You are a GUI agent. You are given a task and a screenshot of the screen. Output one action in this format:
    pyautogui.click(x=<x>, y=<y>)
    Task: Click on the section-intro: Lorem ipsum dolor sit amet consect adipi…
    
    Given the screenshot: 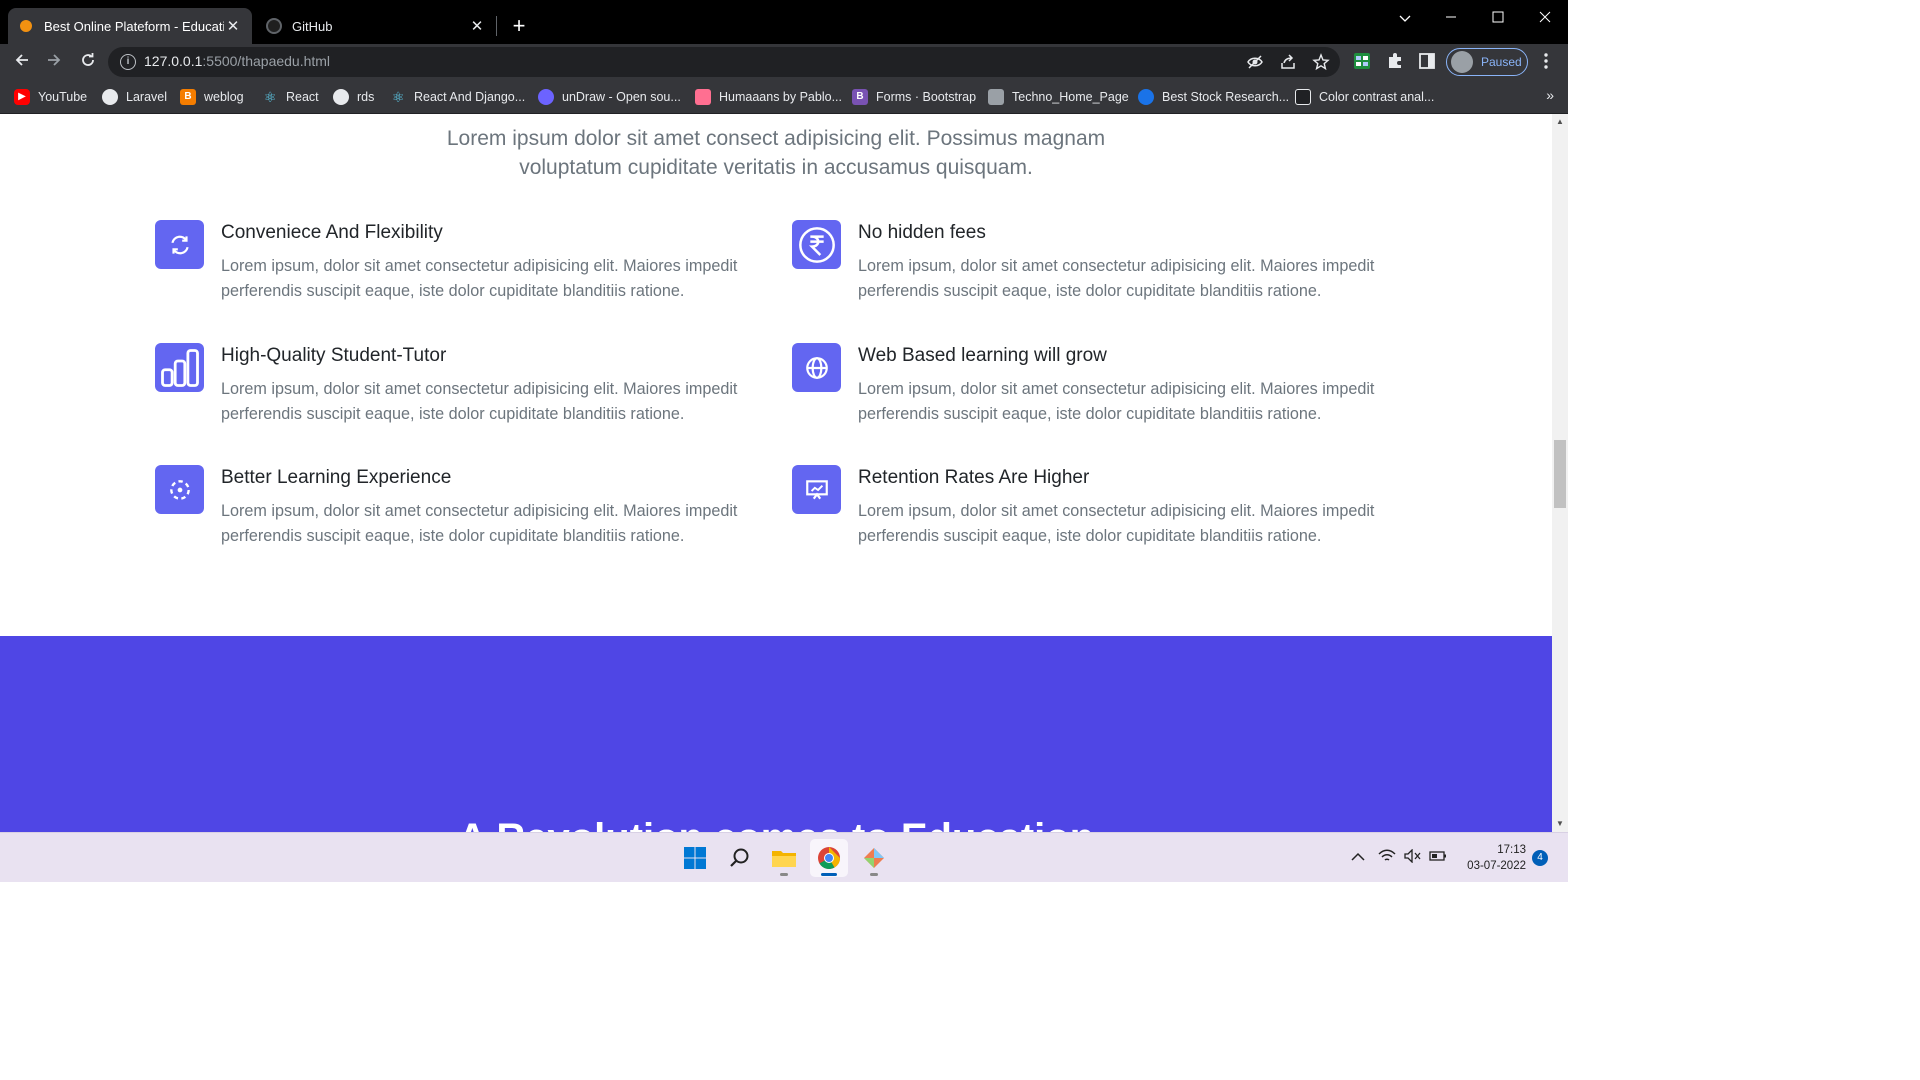 What is the action you would take?
    pyautogui.click(x=776, y=153)
    